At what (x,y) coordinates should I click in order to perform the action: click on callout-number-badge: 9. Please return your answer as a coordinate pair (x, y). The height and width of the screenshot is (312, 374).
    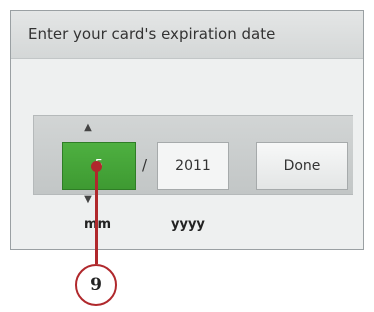
    Looking at the image, I should click on (96, 285).